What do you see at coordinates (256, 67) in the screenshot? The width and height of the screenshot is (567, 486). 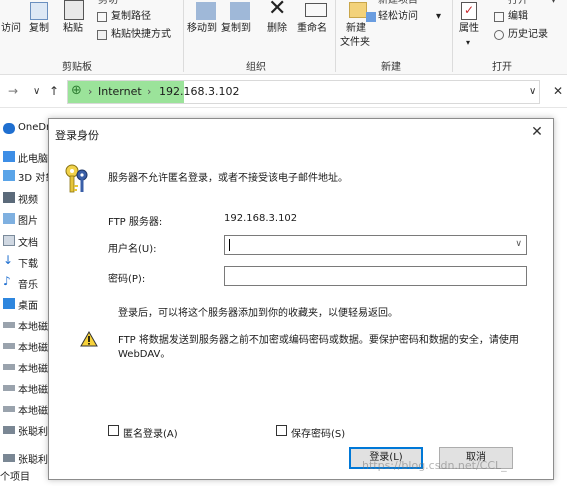 I see `organize-group-label: 组织` at bounding box center [256, 67].